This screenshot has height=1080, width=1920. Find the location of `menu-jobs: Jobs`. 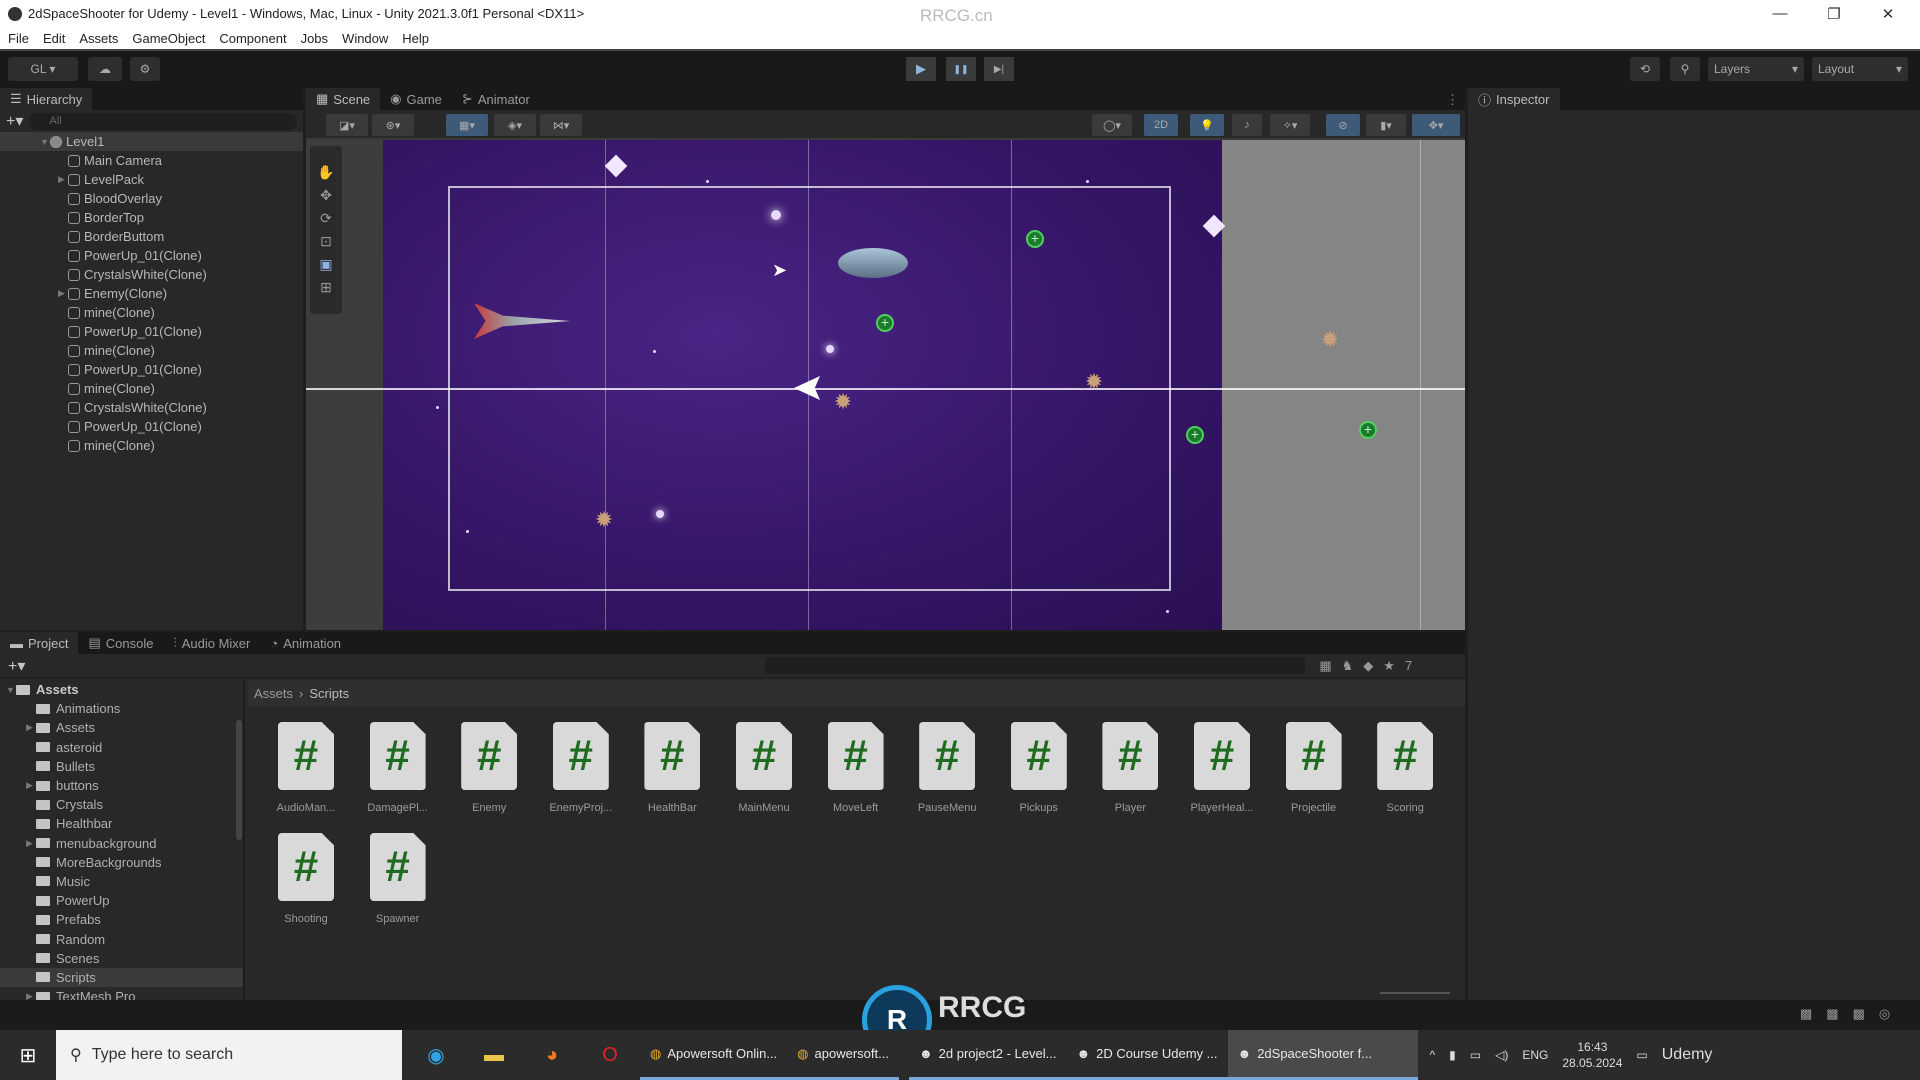

menu-jobs: Jobs is located at coordinates (314, 38).